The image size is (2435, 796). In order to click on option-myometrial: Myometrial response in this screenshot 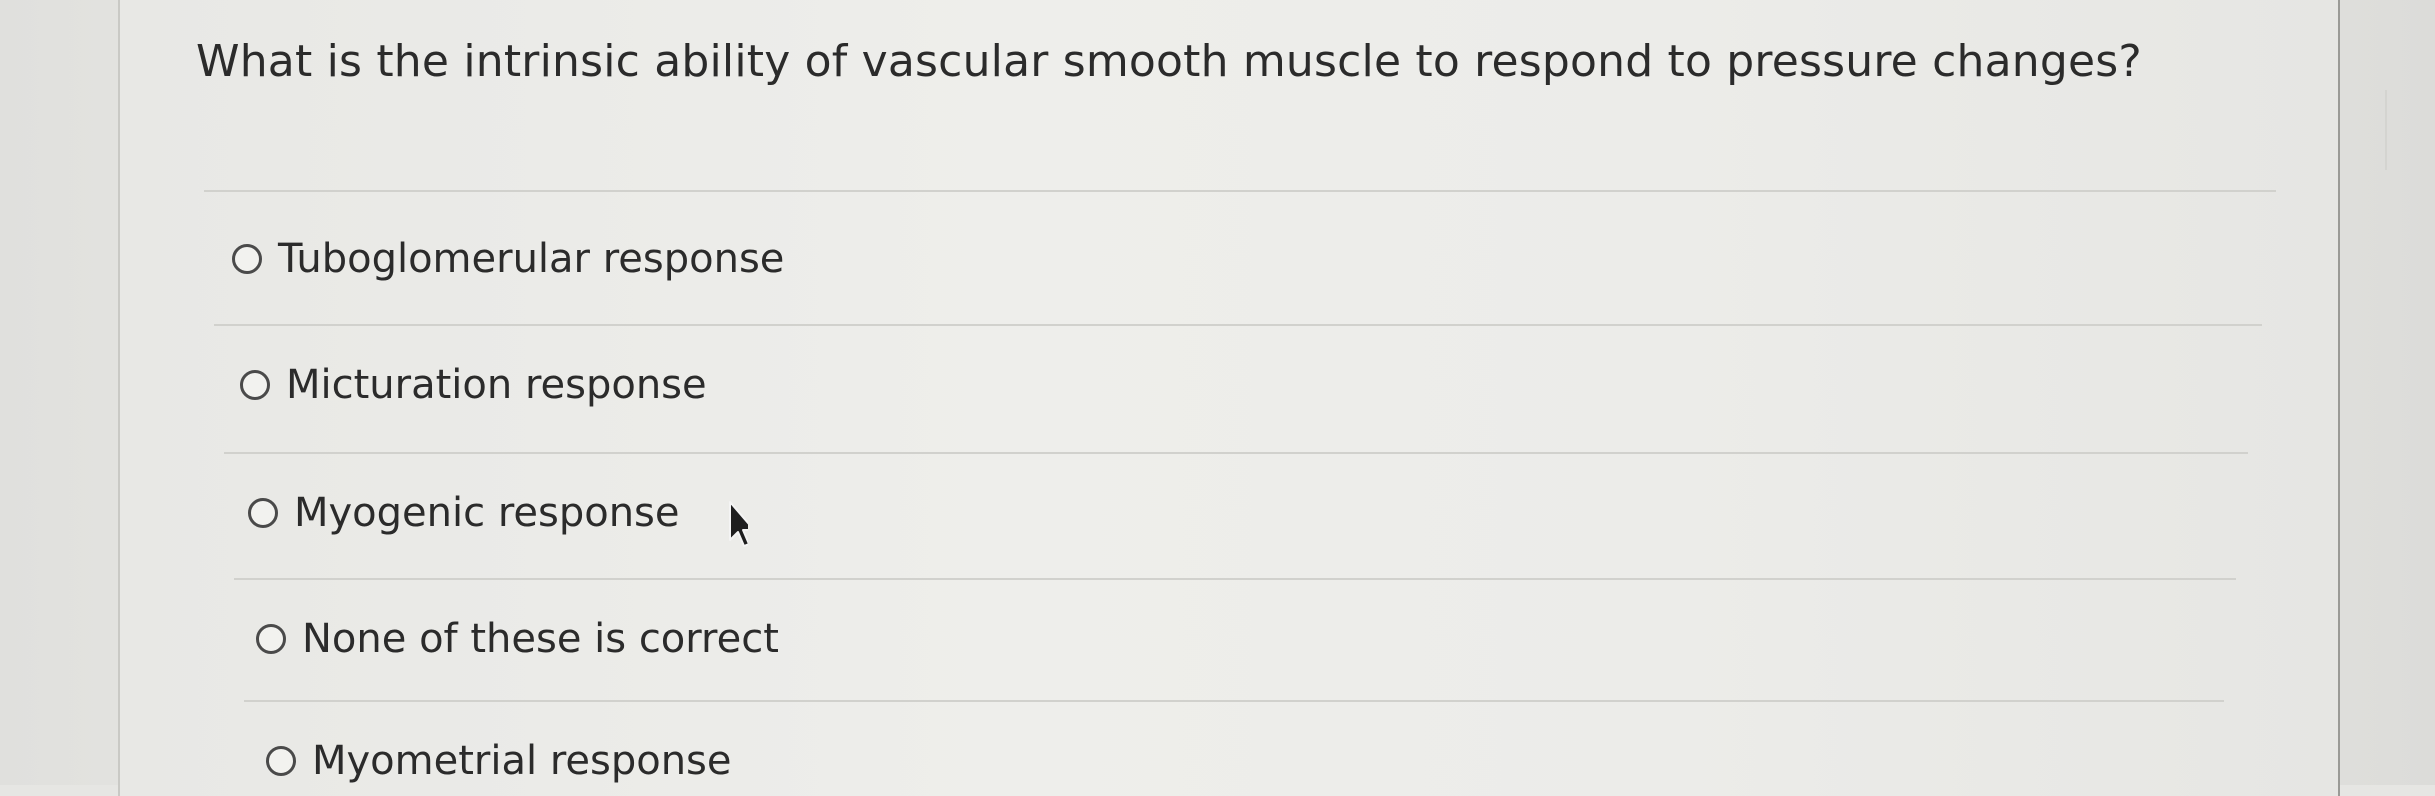, I will do `click(499, 761)`.